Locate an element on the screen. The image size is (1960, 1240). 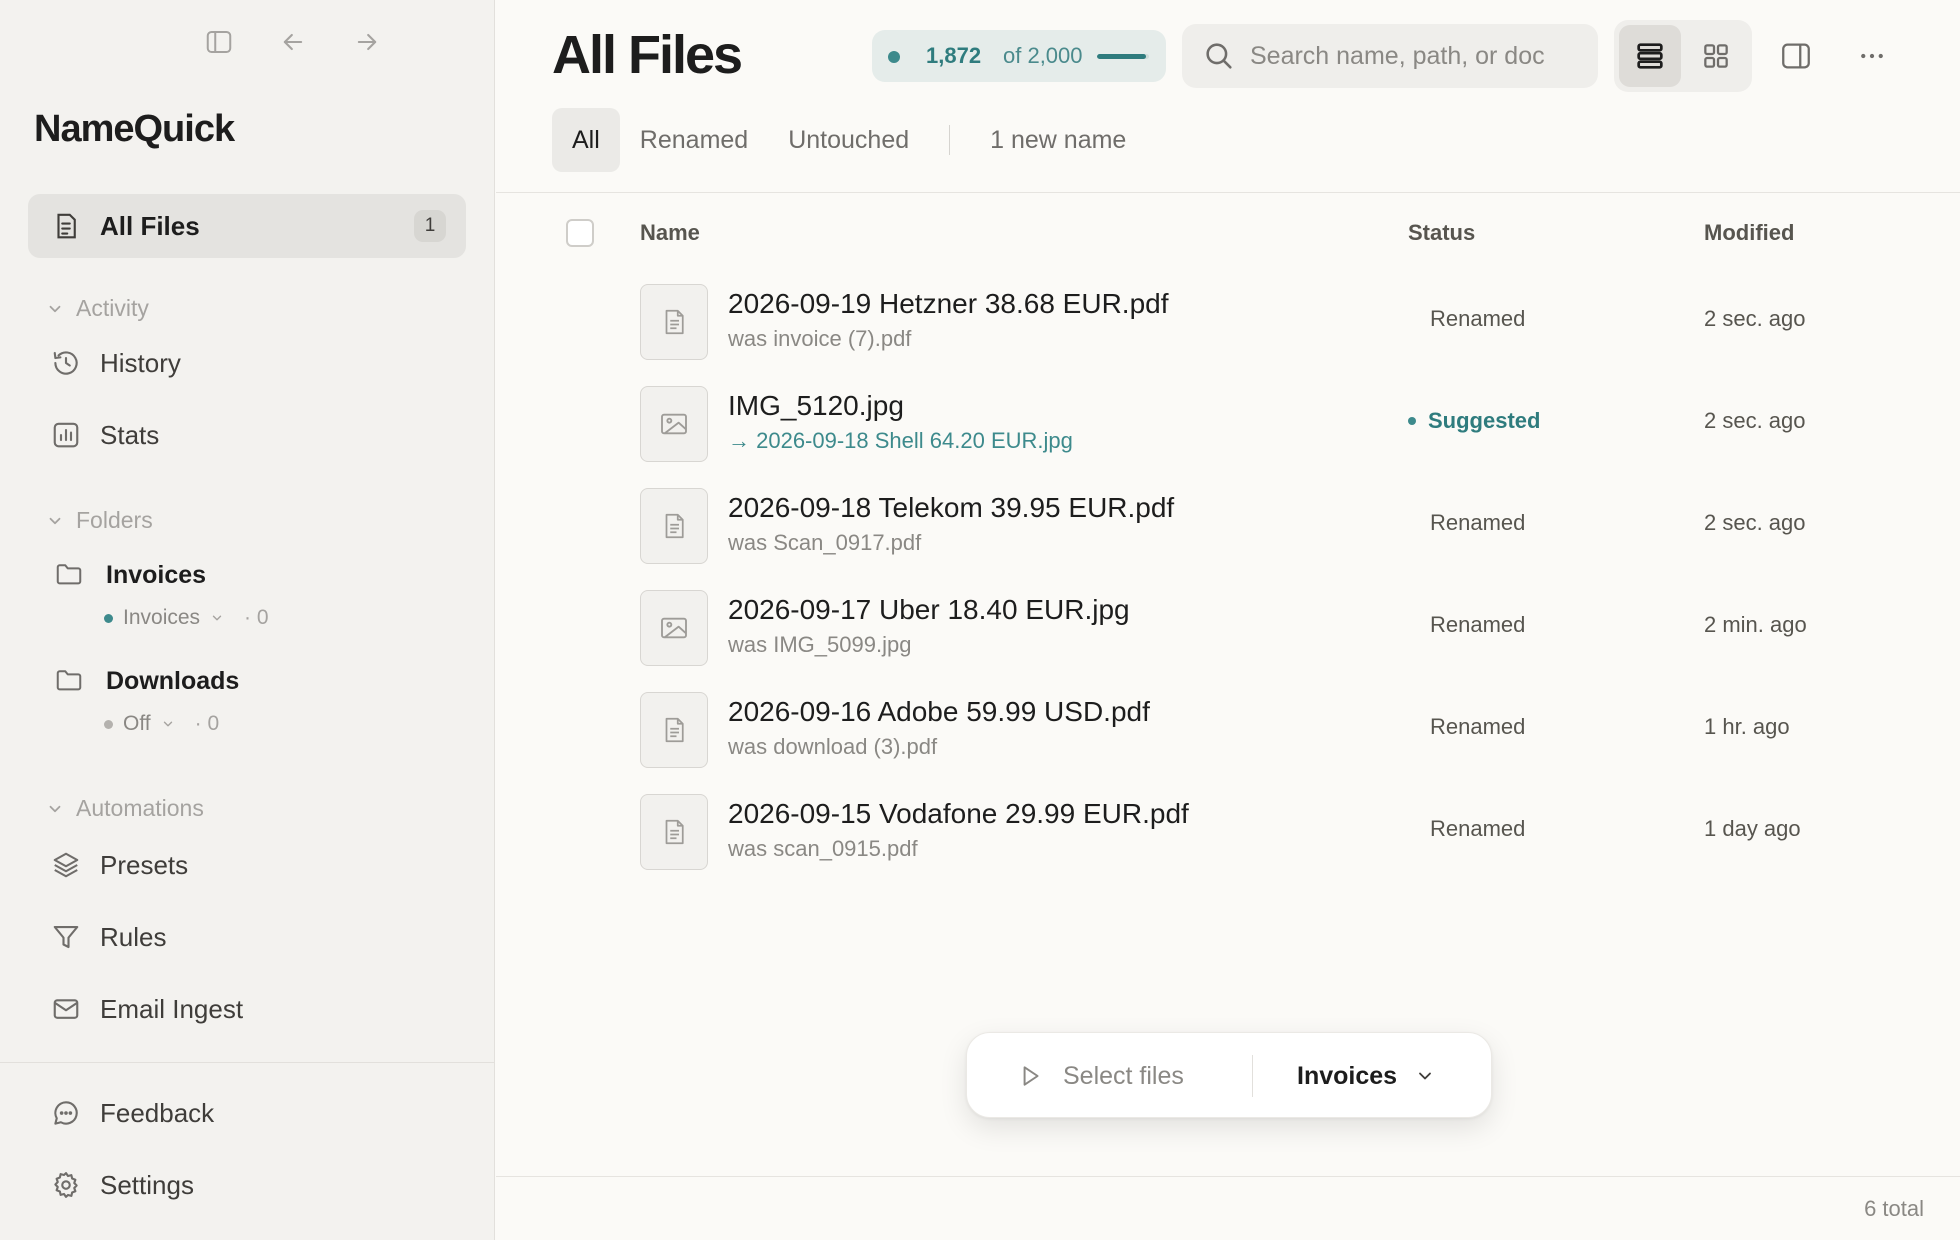
new-names-filter: 1 new name is located at coordinates (1058, 140).